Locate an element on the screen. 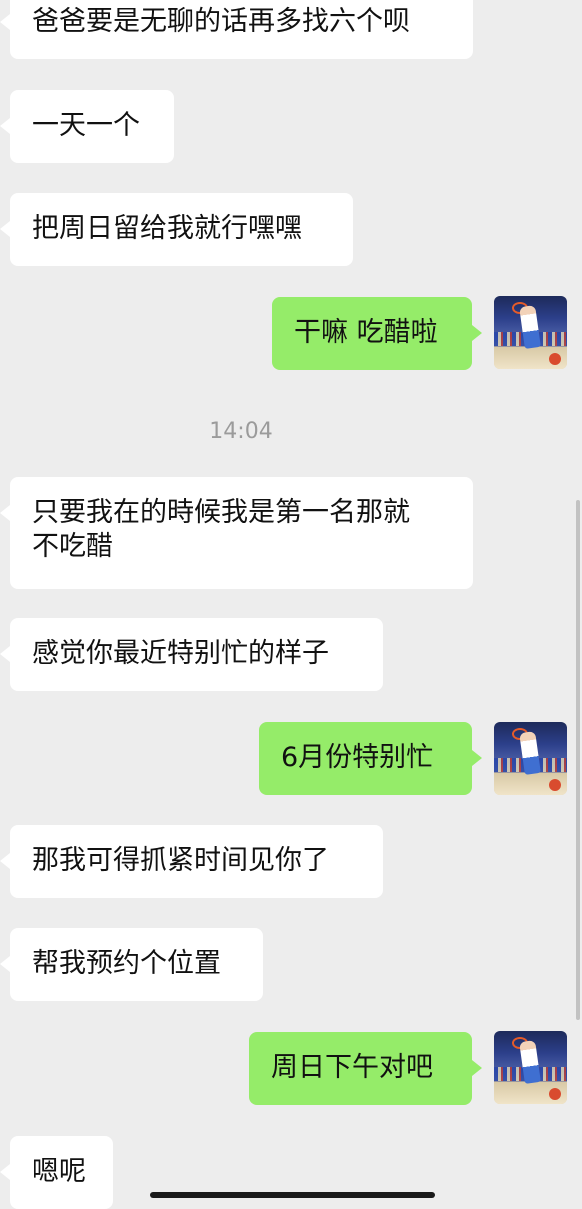 This screenshot has width=582, height=1209. message-bubble-incoming: 那我可得抓紧时间见你了 is located at coordinates (191, 861).